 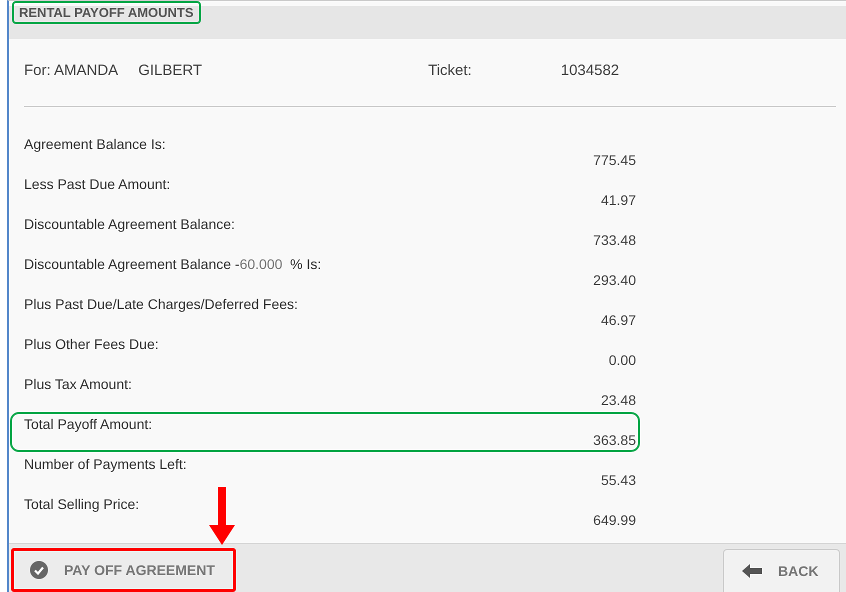 I want to click on row-value: 649.99, so click(x=615, y=521).